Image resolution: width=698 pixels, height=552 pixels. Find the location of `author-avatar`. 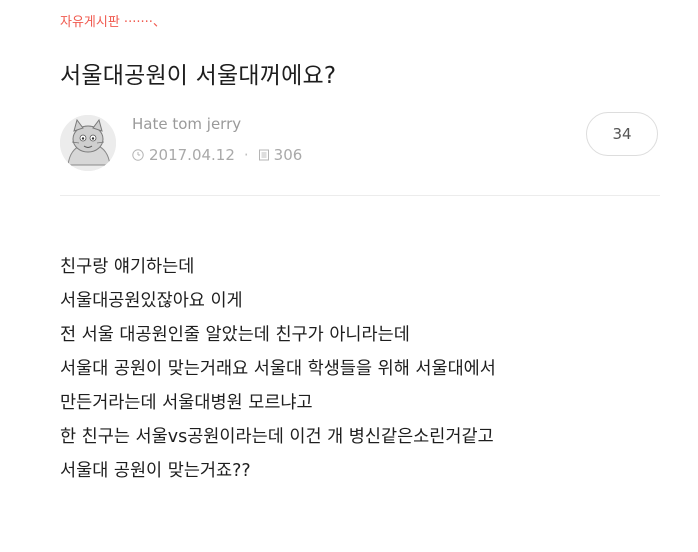

author-avatar is located at coordinates (88, 143).